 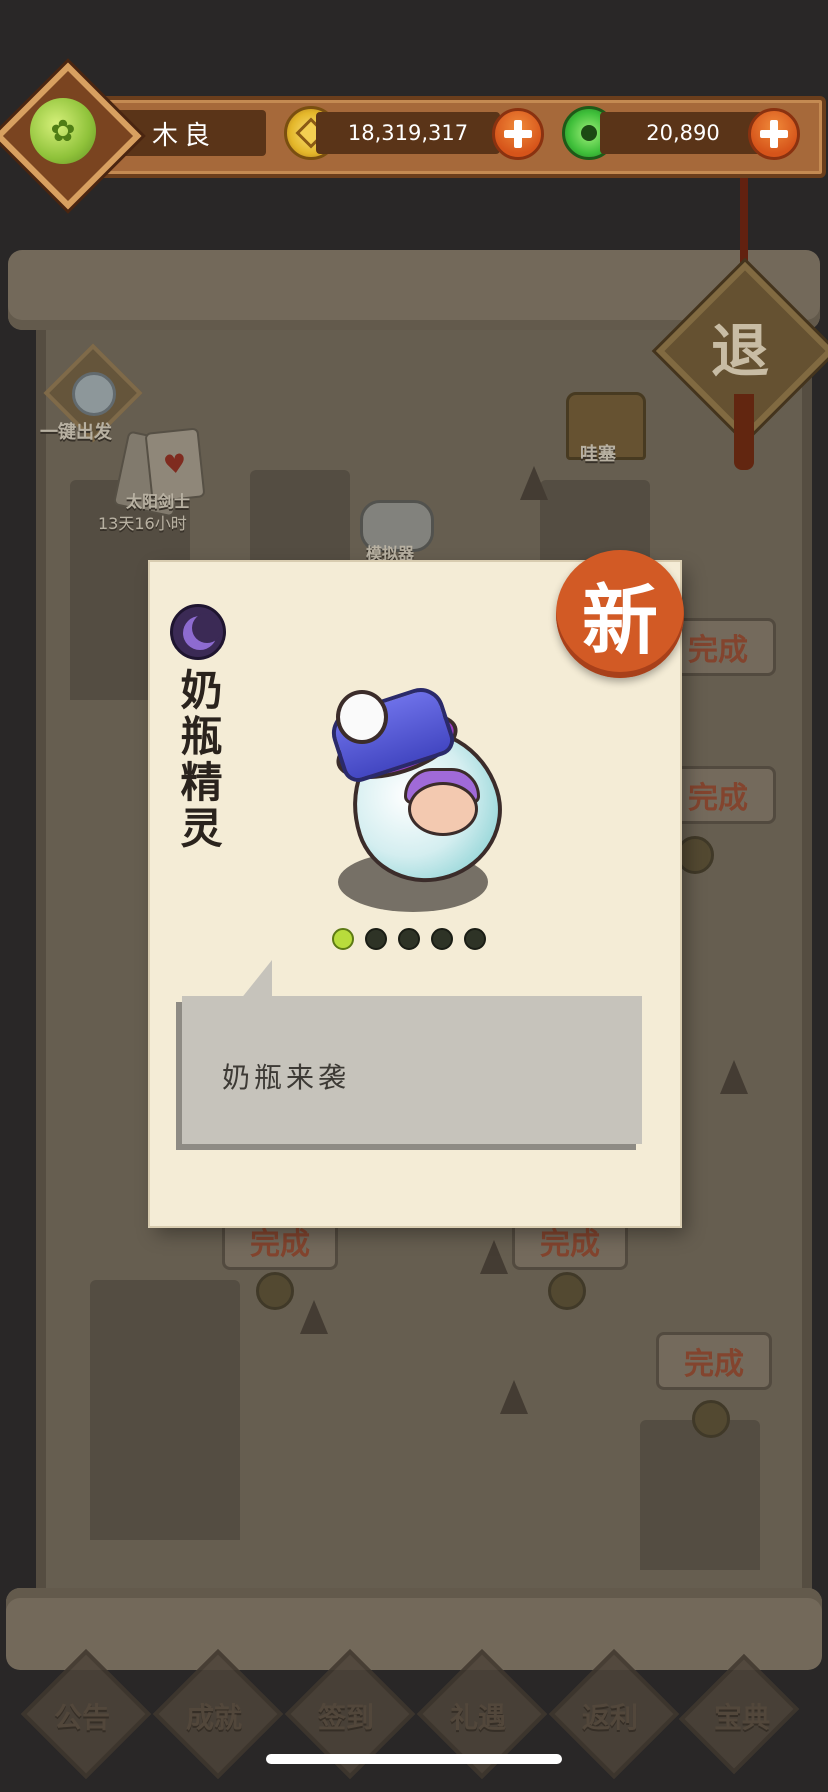 I want to click on add-jade-button, so click(x=774, y=134).